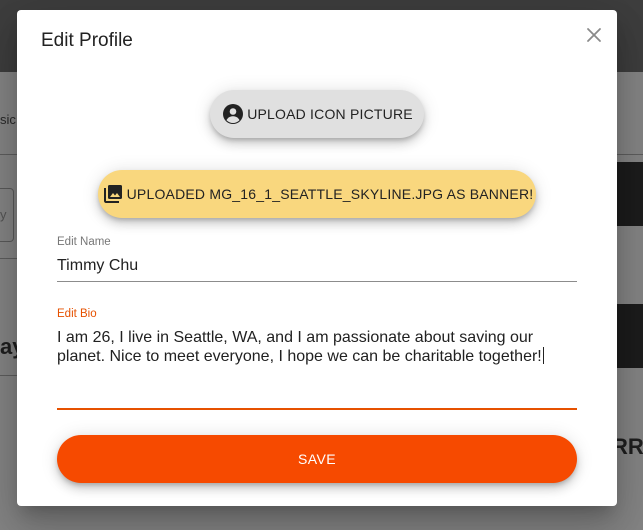  What do you see at coordinates (87, 40) in the screenshot?
I see `dialog-title: Edit Profile` at bounding box center [87, 40].